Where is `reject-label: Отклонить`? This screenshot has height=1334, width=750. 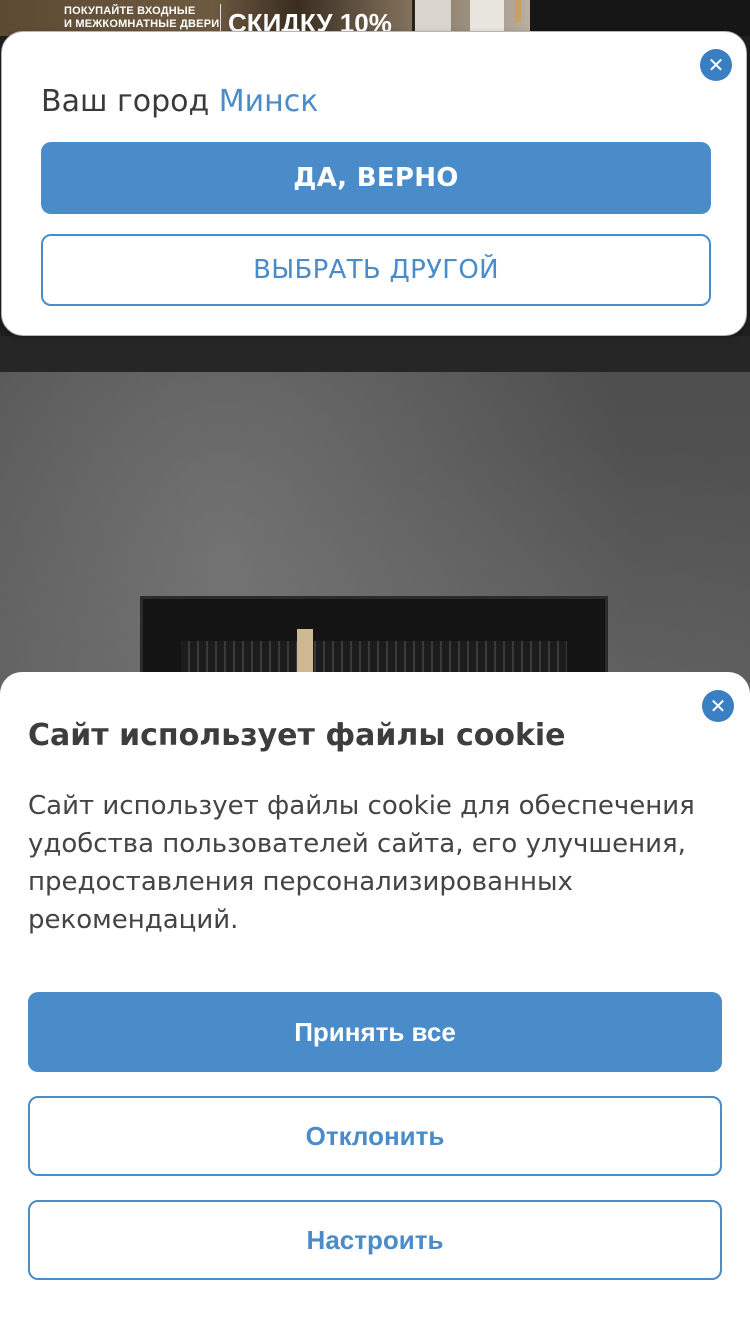 reject-label: Отклонить is located at coordinates (375, 1135).